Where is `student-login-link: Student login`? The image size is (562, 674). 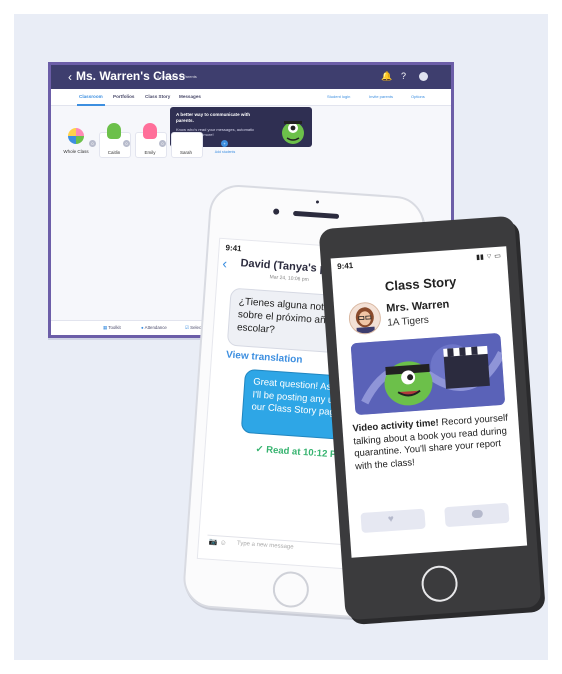 student-login-link: Student login is located at coordinates (338, 96).